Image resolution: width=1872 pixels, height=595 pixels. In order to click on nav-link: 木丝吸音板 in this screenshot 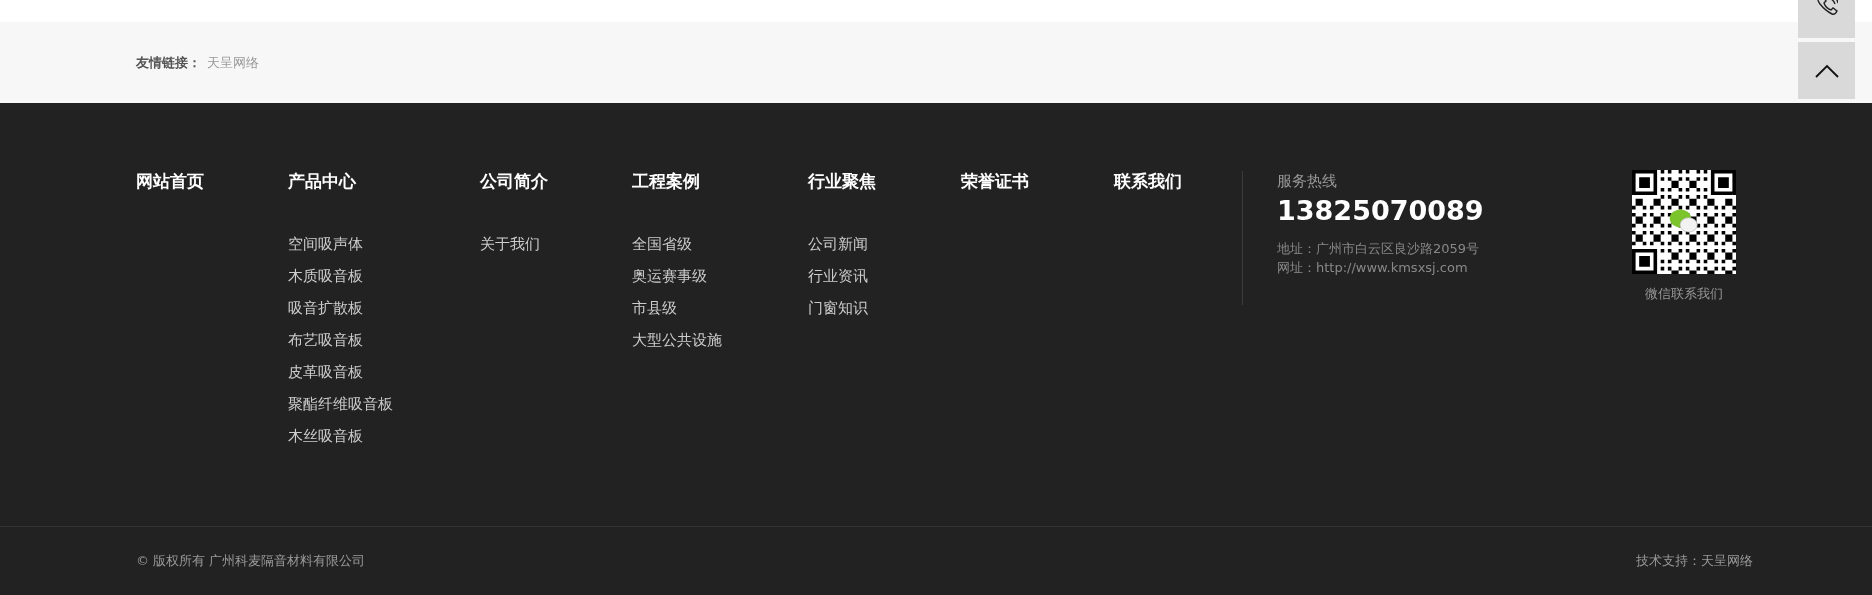, I will do `click(325, 436)`.